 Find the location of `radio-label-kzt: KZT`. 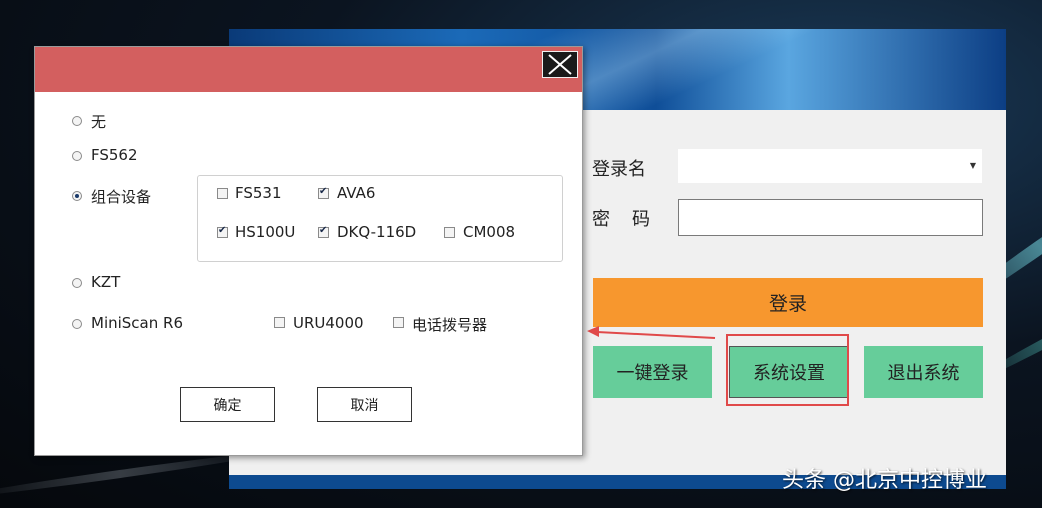

radio-label-kzt: KZT is located at coordinates (106, 282).